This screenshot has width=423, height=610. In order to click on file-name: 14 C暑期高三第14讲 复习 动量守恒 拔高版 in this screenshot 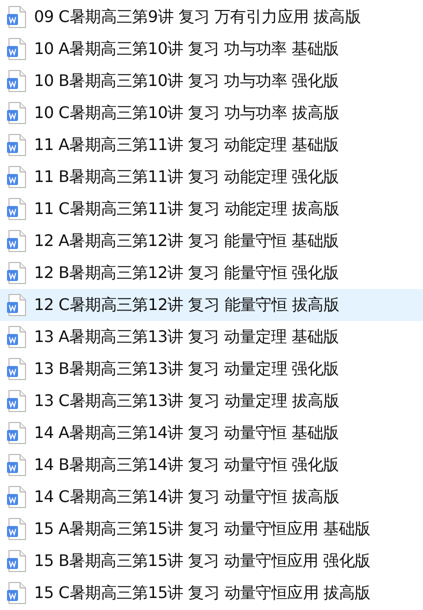, I will do `click(187, 497)`.